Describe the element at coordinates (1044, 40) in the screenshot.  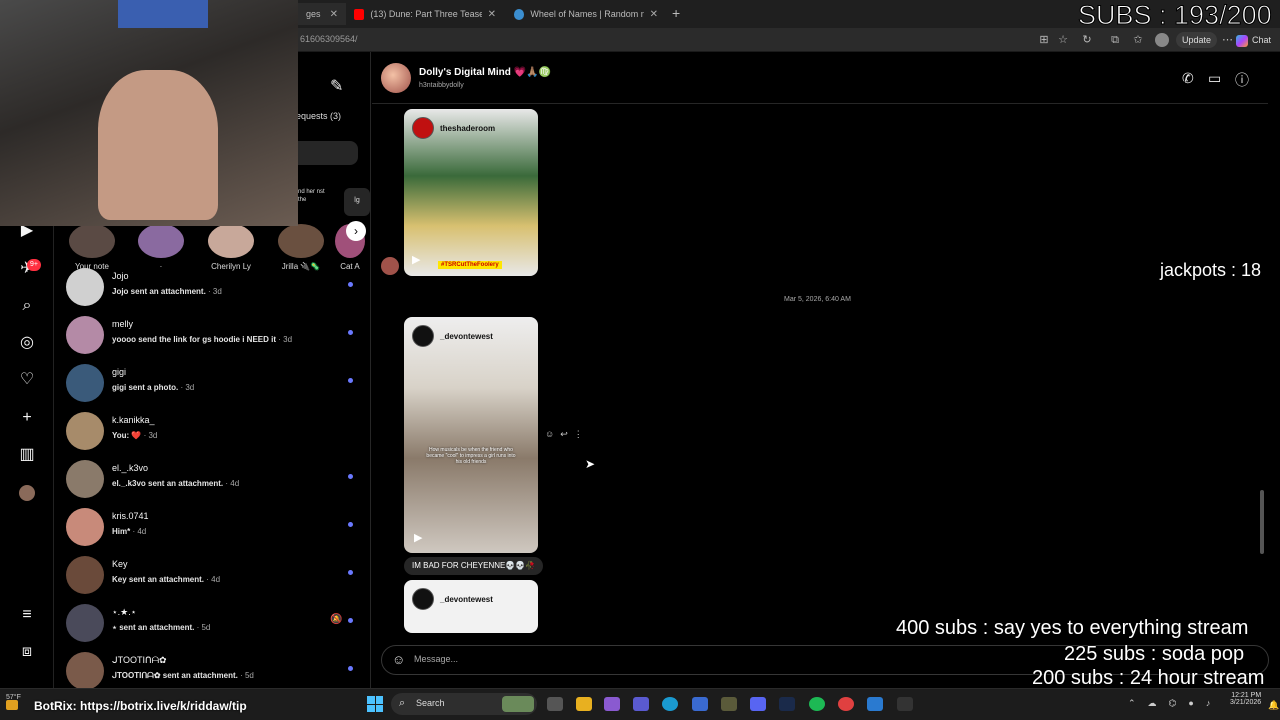
I see `apps-icon: ⊞` at that location.